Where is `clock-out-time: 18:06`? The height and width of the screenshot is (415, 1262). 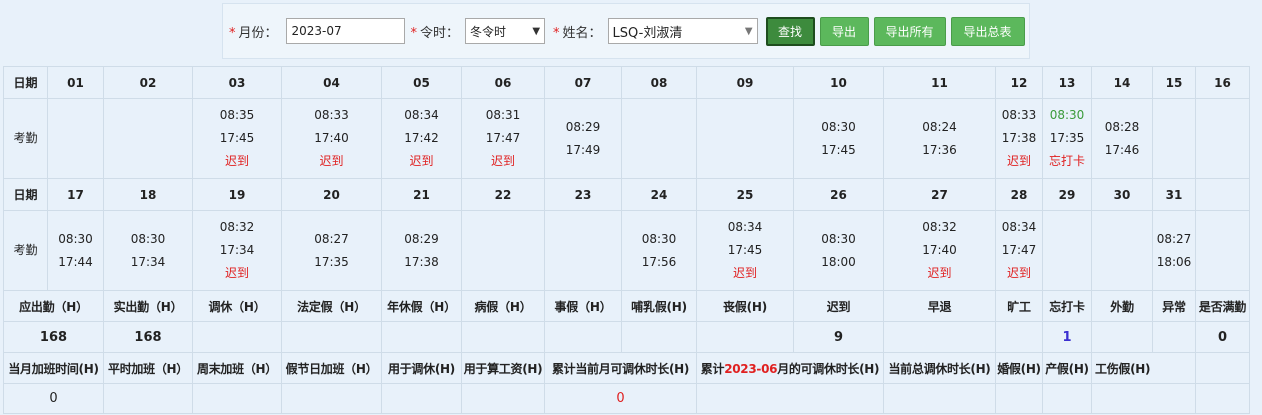
clock-out-time: 18:06 is located at coordinates (1174, 261).